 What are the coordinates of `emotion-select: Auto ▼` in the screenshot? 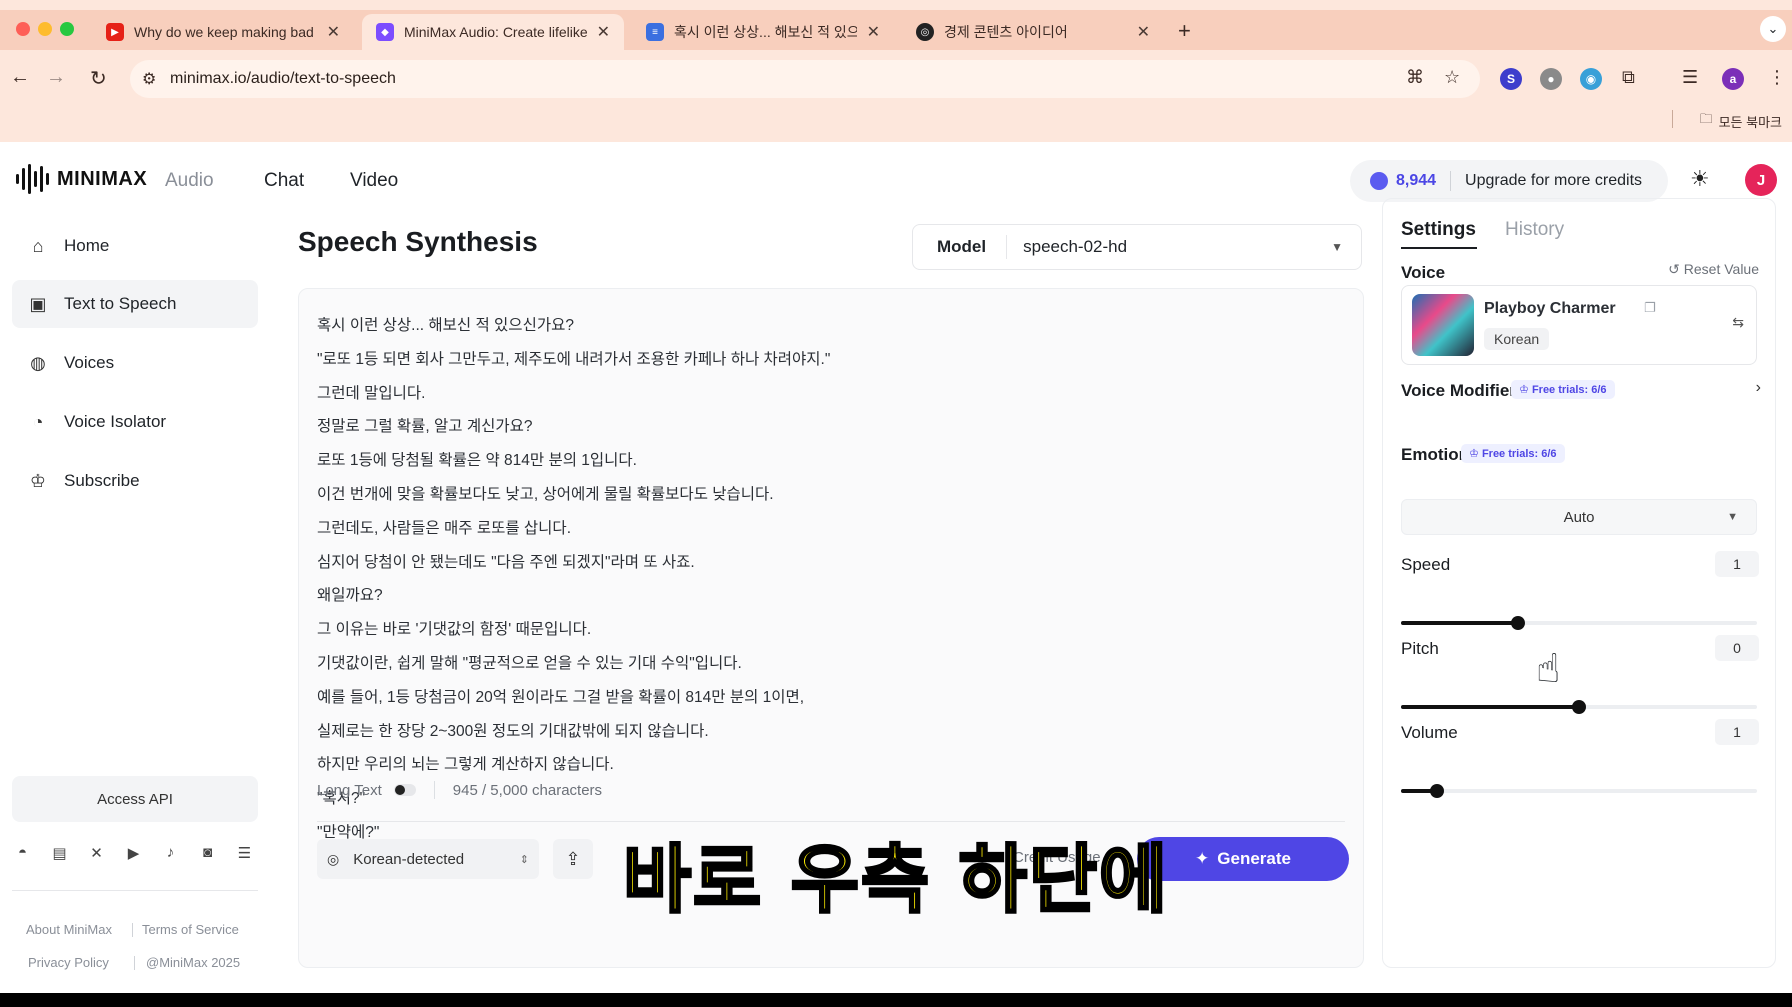 It's located at (1579, 517).